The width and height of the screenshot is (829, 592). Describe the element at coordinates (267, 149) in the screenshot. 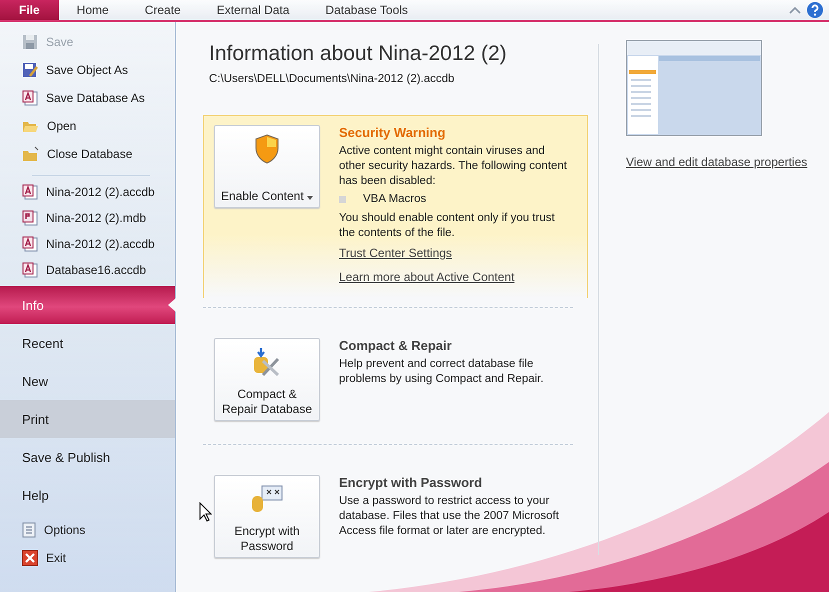

I see `shield-icon` at that location.